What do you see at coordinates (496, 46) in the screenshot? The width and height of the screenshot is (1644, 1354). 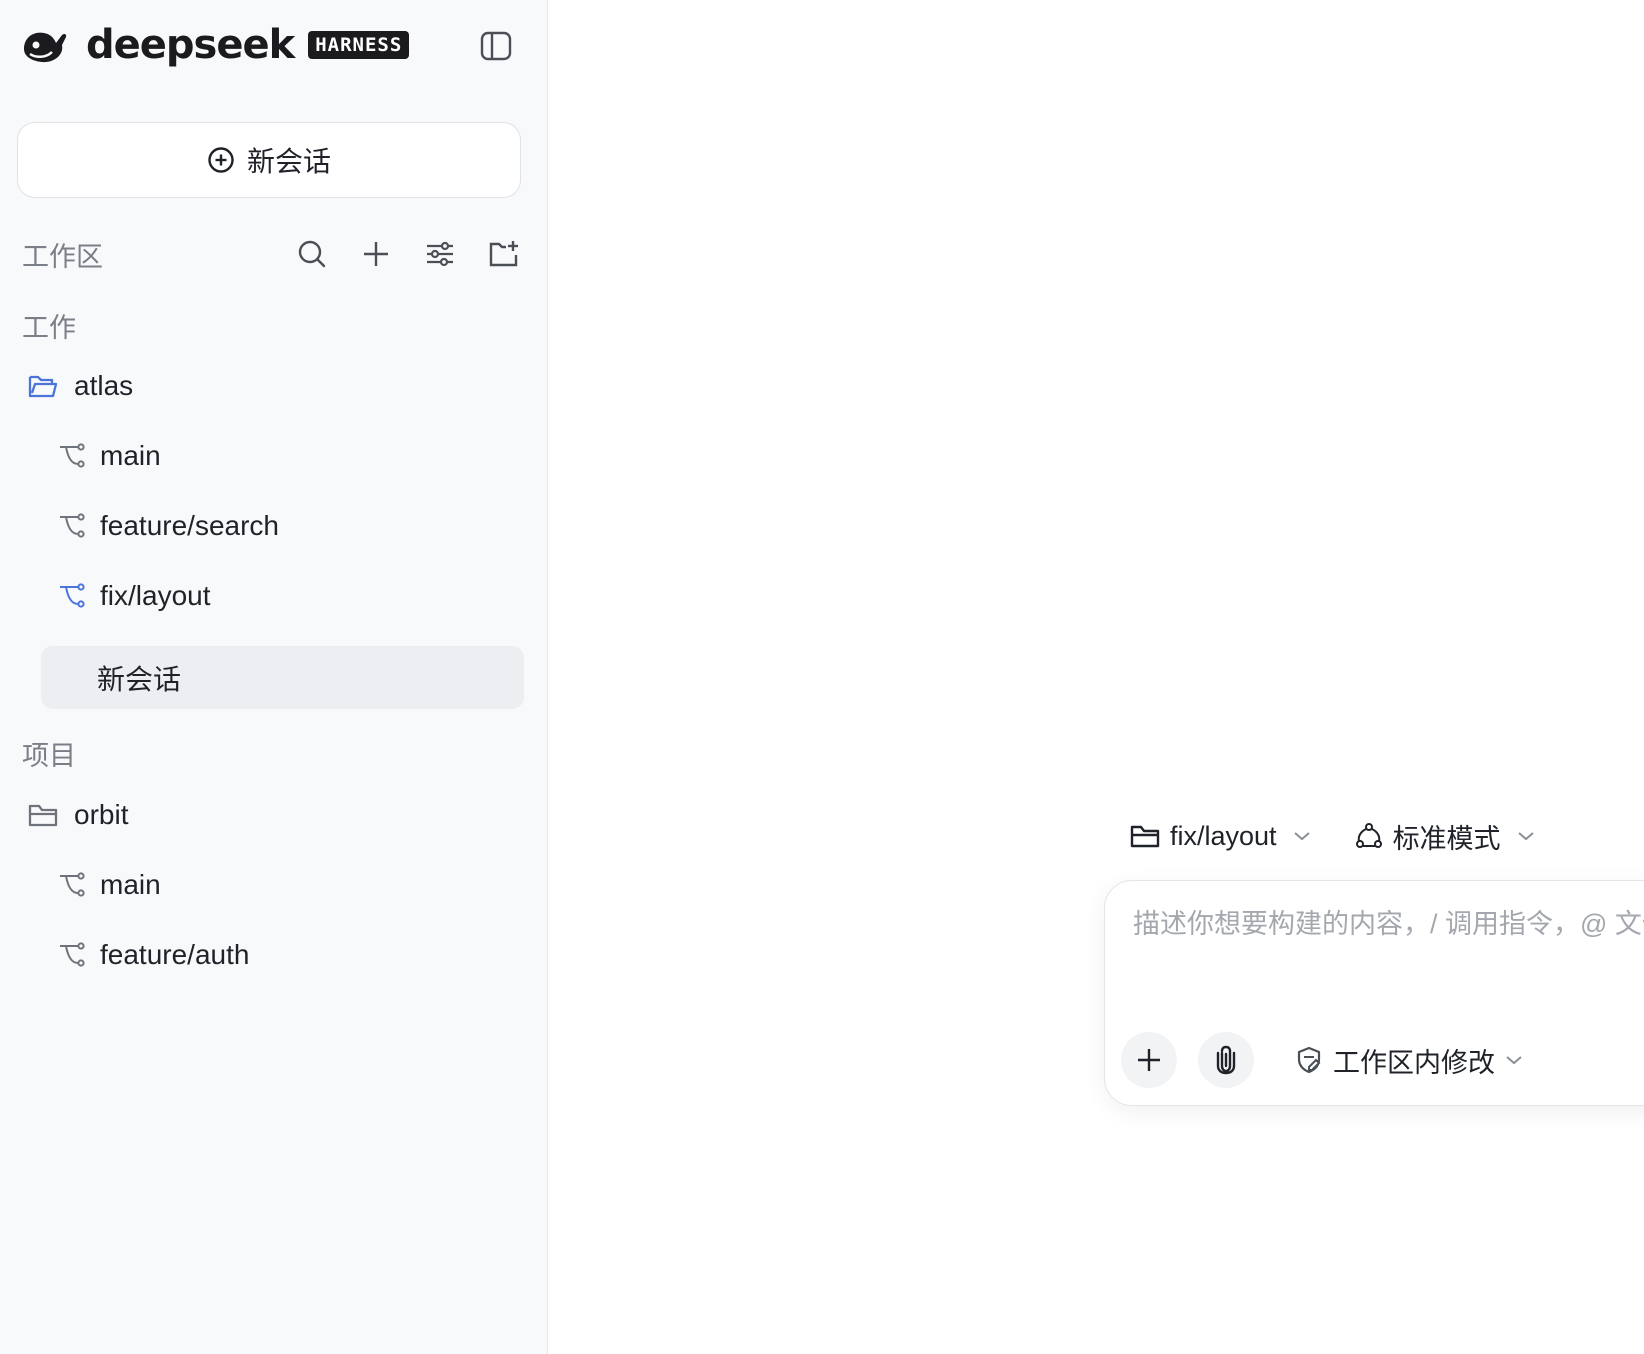 I see `sidebar-toggle-icon` at bounding box center [496, 46].